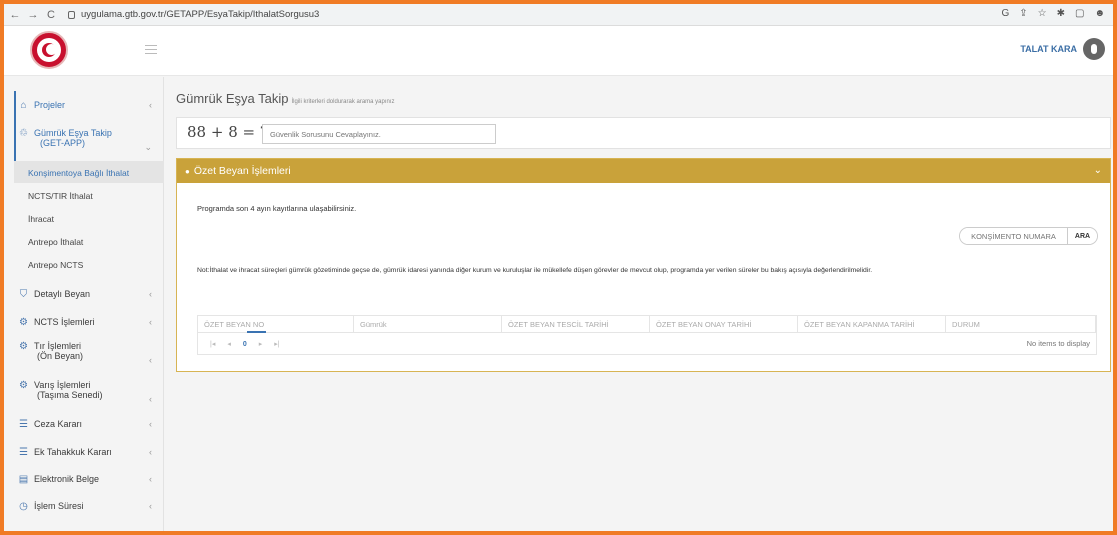 The height and width of the screenshot is (535, 1117). Describe the element at coordinates (55, 265) in the screenshot. I see `sidebar-subitem-antrepo-ncts: Antrepo NCTS` at that location.